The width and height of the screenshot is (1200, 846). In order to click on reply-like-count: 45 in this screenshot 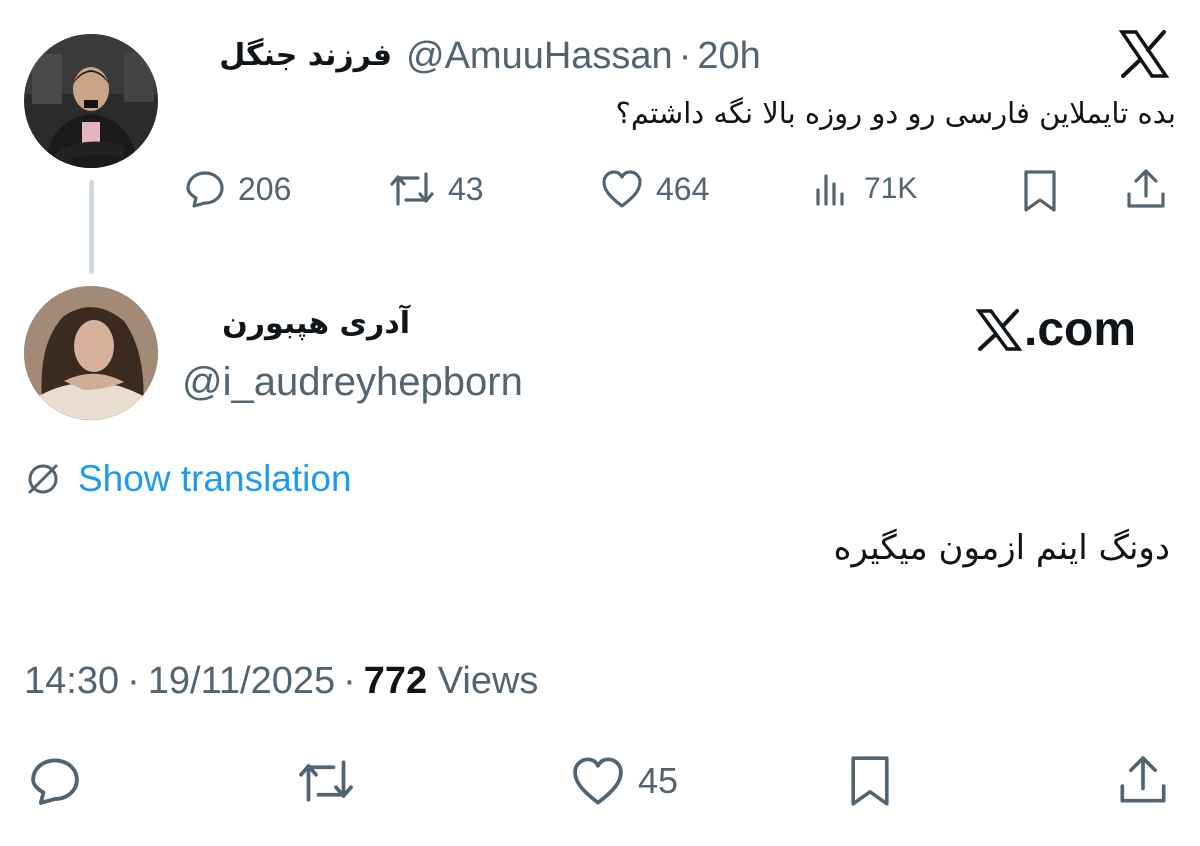, I will do `click(658, 780)`.